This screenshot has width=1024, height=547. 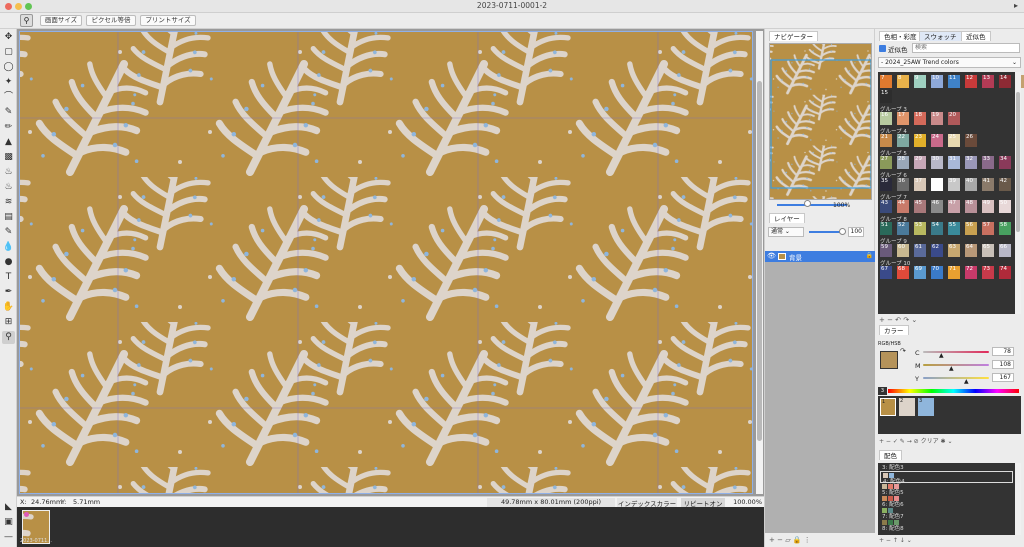 I want to click on duplicate-layer-icon: ▱, so click(x=787, y=540).